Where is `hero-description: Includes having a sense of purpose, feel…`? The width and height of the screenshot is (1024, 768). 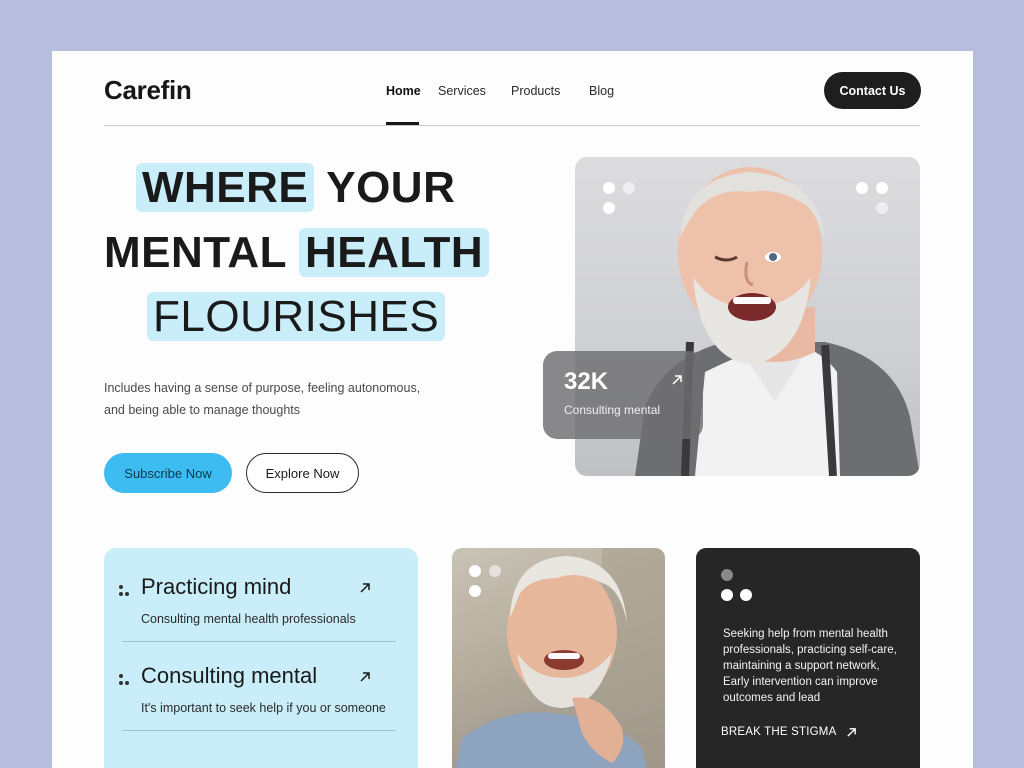 hero-description: Includes having a sense of purpose, feel… is located at coordinates (276, 399).